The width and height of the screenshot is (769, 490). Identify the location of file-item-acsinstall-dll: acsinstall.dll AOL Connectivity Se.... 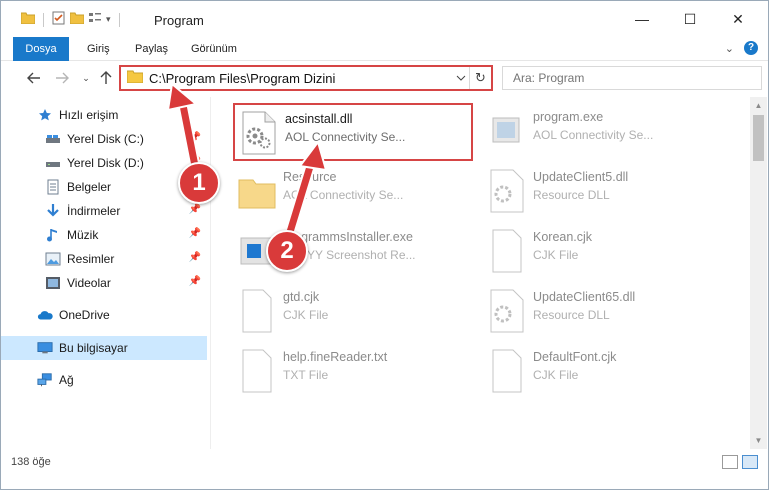
(353, 132).